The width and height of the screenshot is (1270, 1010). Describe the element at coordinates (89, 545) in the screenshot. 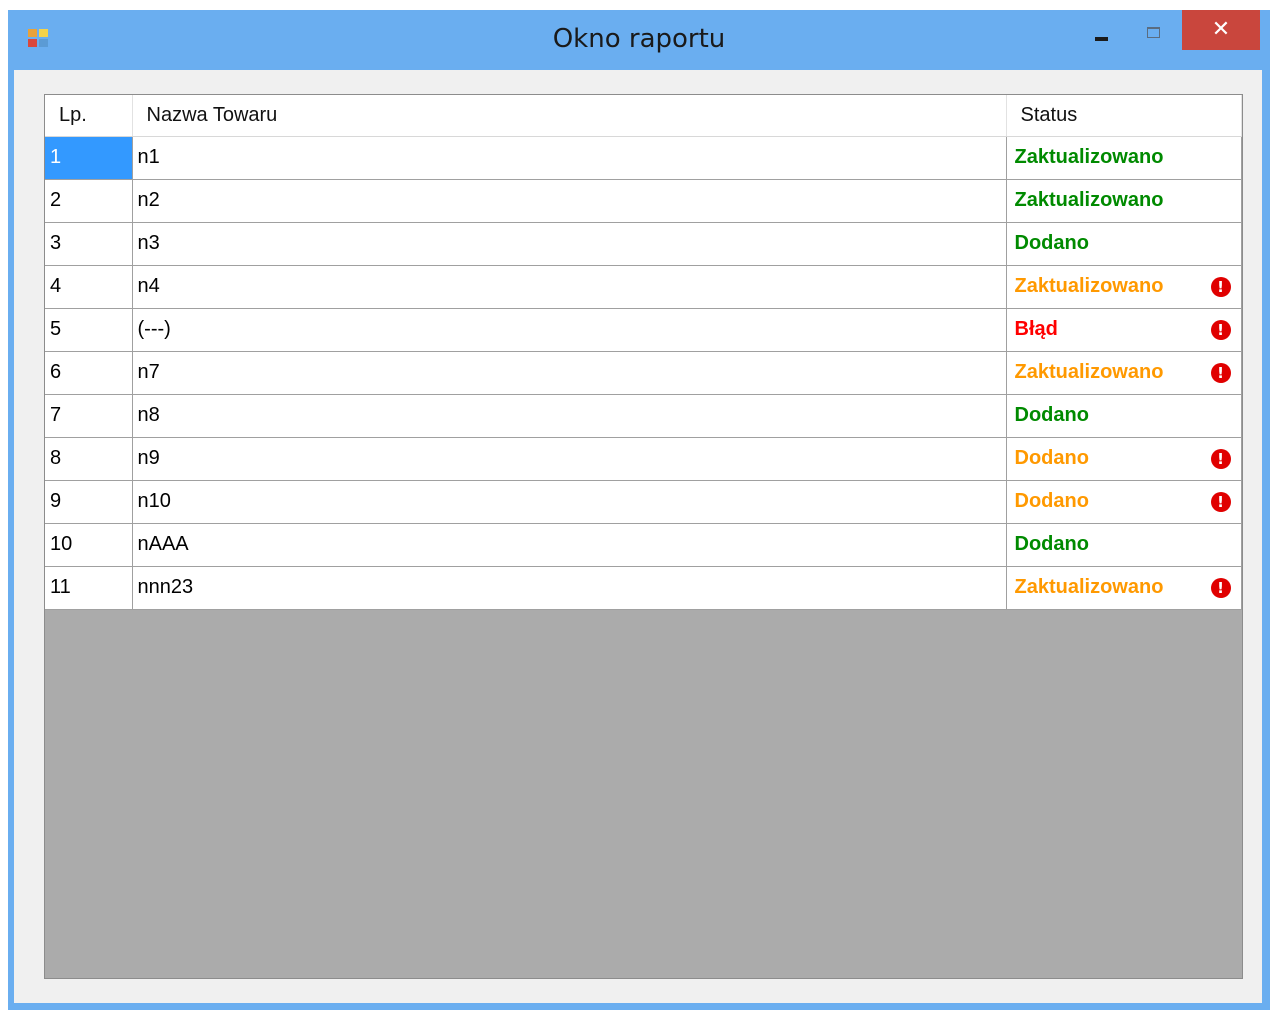

I see `row-number-cell: 10` at that location.